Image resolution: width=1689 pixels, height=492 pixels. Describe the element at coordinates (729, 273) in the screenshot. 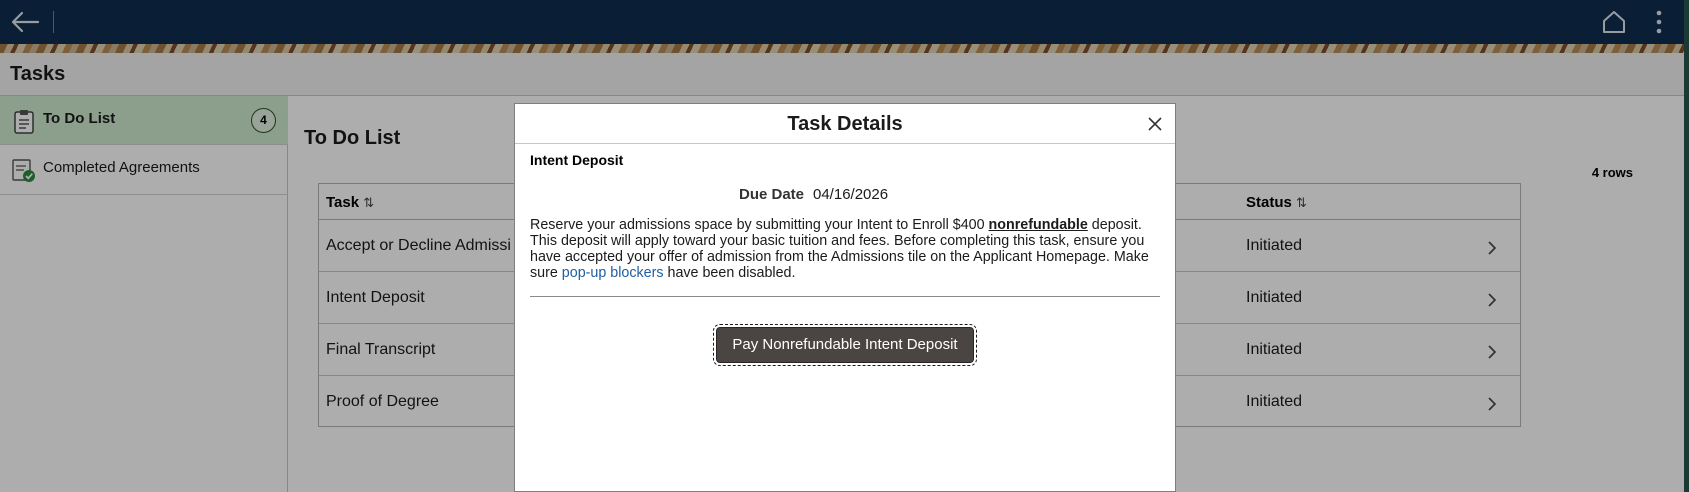

I see `description-text: have been disabled.` at that location.